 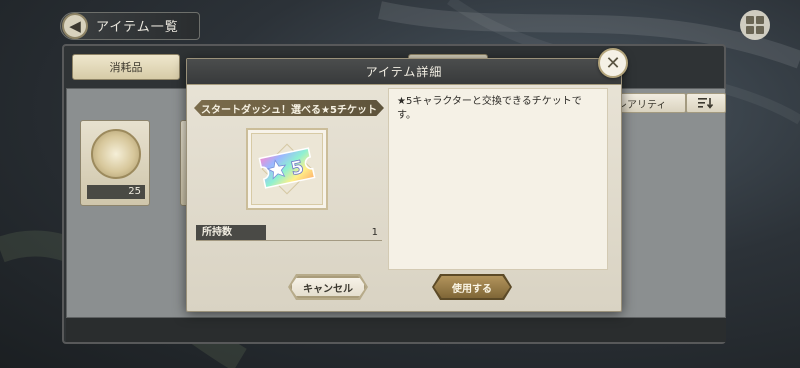 I want to click on screen-title: アイテム一覧, so click(x=137, y=27).